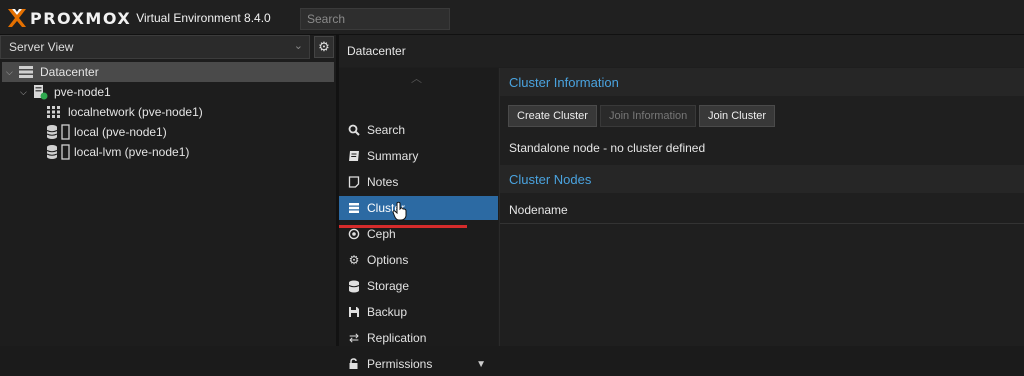 The width and height of the screenshot is (1024, 376). I want to click on menu-item-summary: Summary, so click(418, 156).